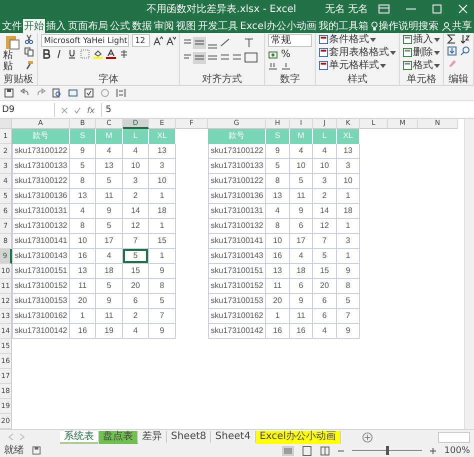  I want to click on number-format-field: 常规, so click(290, 40).